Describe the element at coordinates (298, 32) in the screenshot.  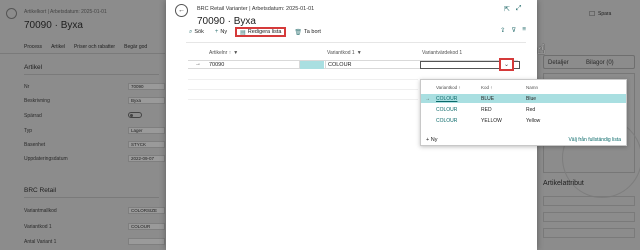
I see `trash-icon: 🗑` at that location.